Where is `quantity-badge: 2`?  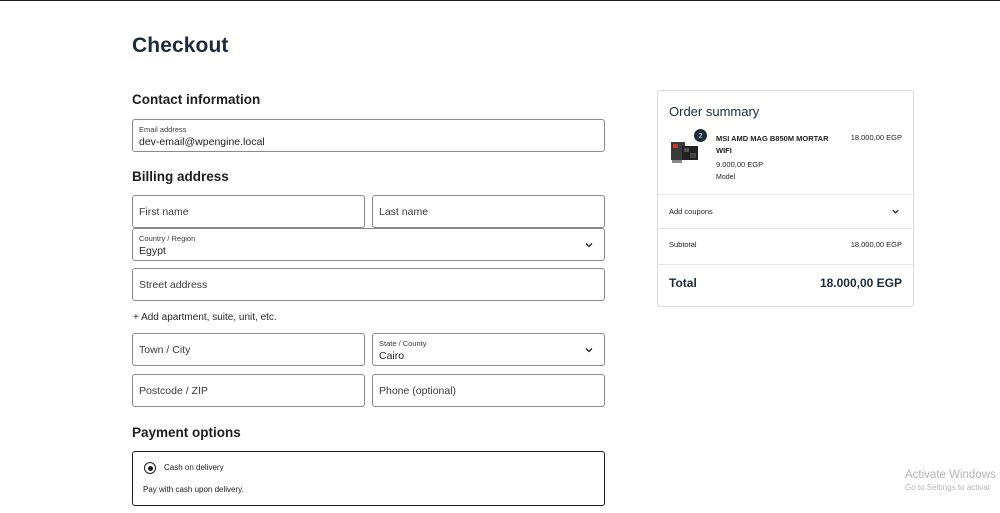
quantity-badge: 2 is located at coordinates (700, 135).